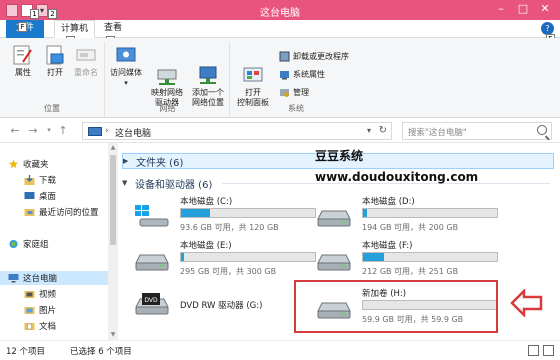 The image size is (560, 360). What do you see at coordinates (13, 164) in the screenshot?
I see `star-icon` at bounding box center [13, 164].